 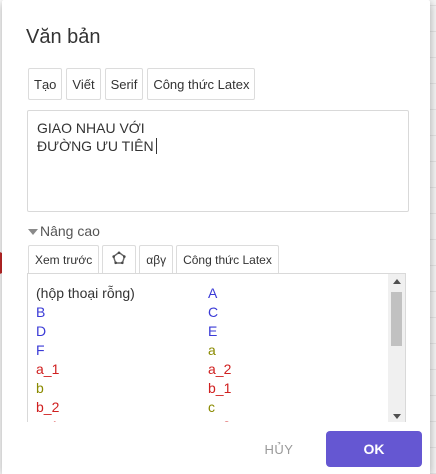 What do you see at coordinates (201, 84) in the screenshot?
I see `tab-latex-formula: Công thức Latex` at bounding box center [201, 84].